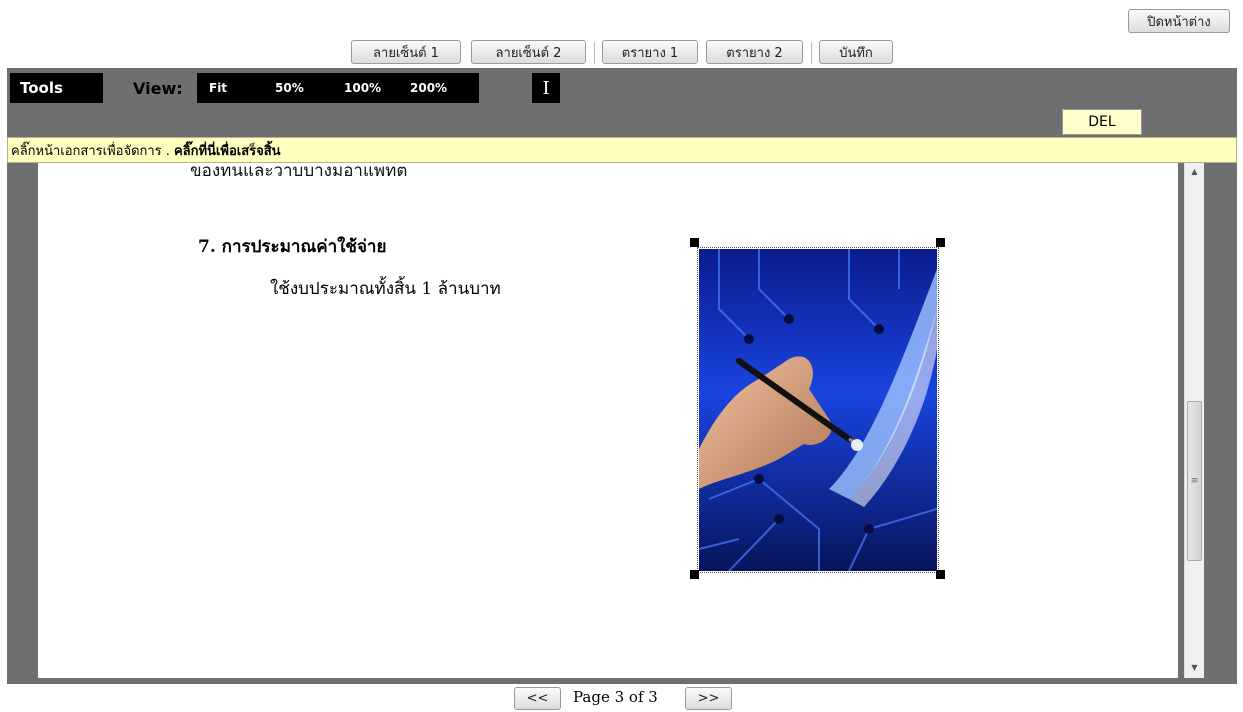  What do you see at coordinates (940, 242) in the screenshot?
I see `resize-handle-top-right` at bounding box center [940, 242].